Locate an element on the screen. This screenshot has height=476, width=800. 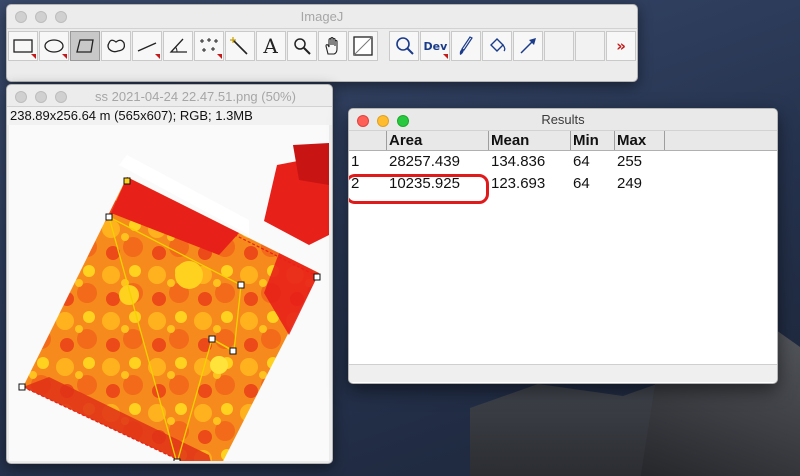
arrow-tool is located at coordinates (528, 46).